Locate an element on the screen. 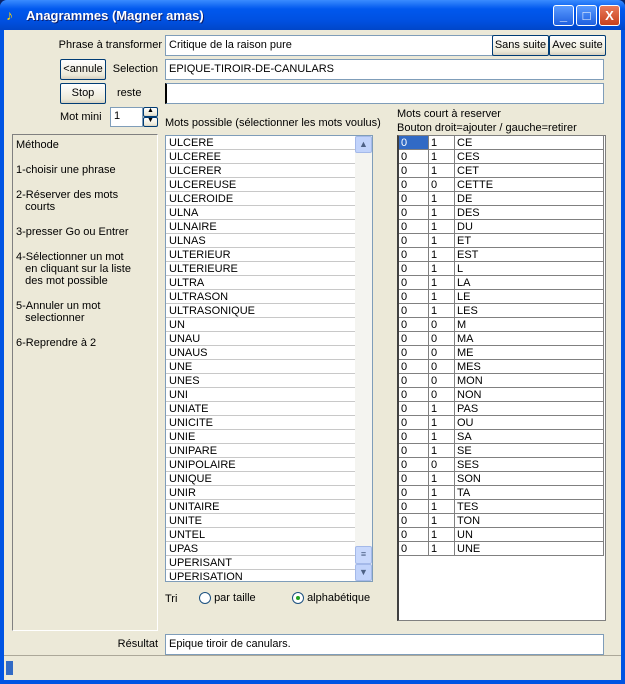 The image size is (625, 684). list-item: UNIQUE is located at coordinates (269, 479).